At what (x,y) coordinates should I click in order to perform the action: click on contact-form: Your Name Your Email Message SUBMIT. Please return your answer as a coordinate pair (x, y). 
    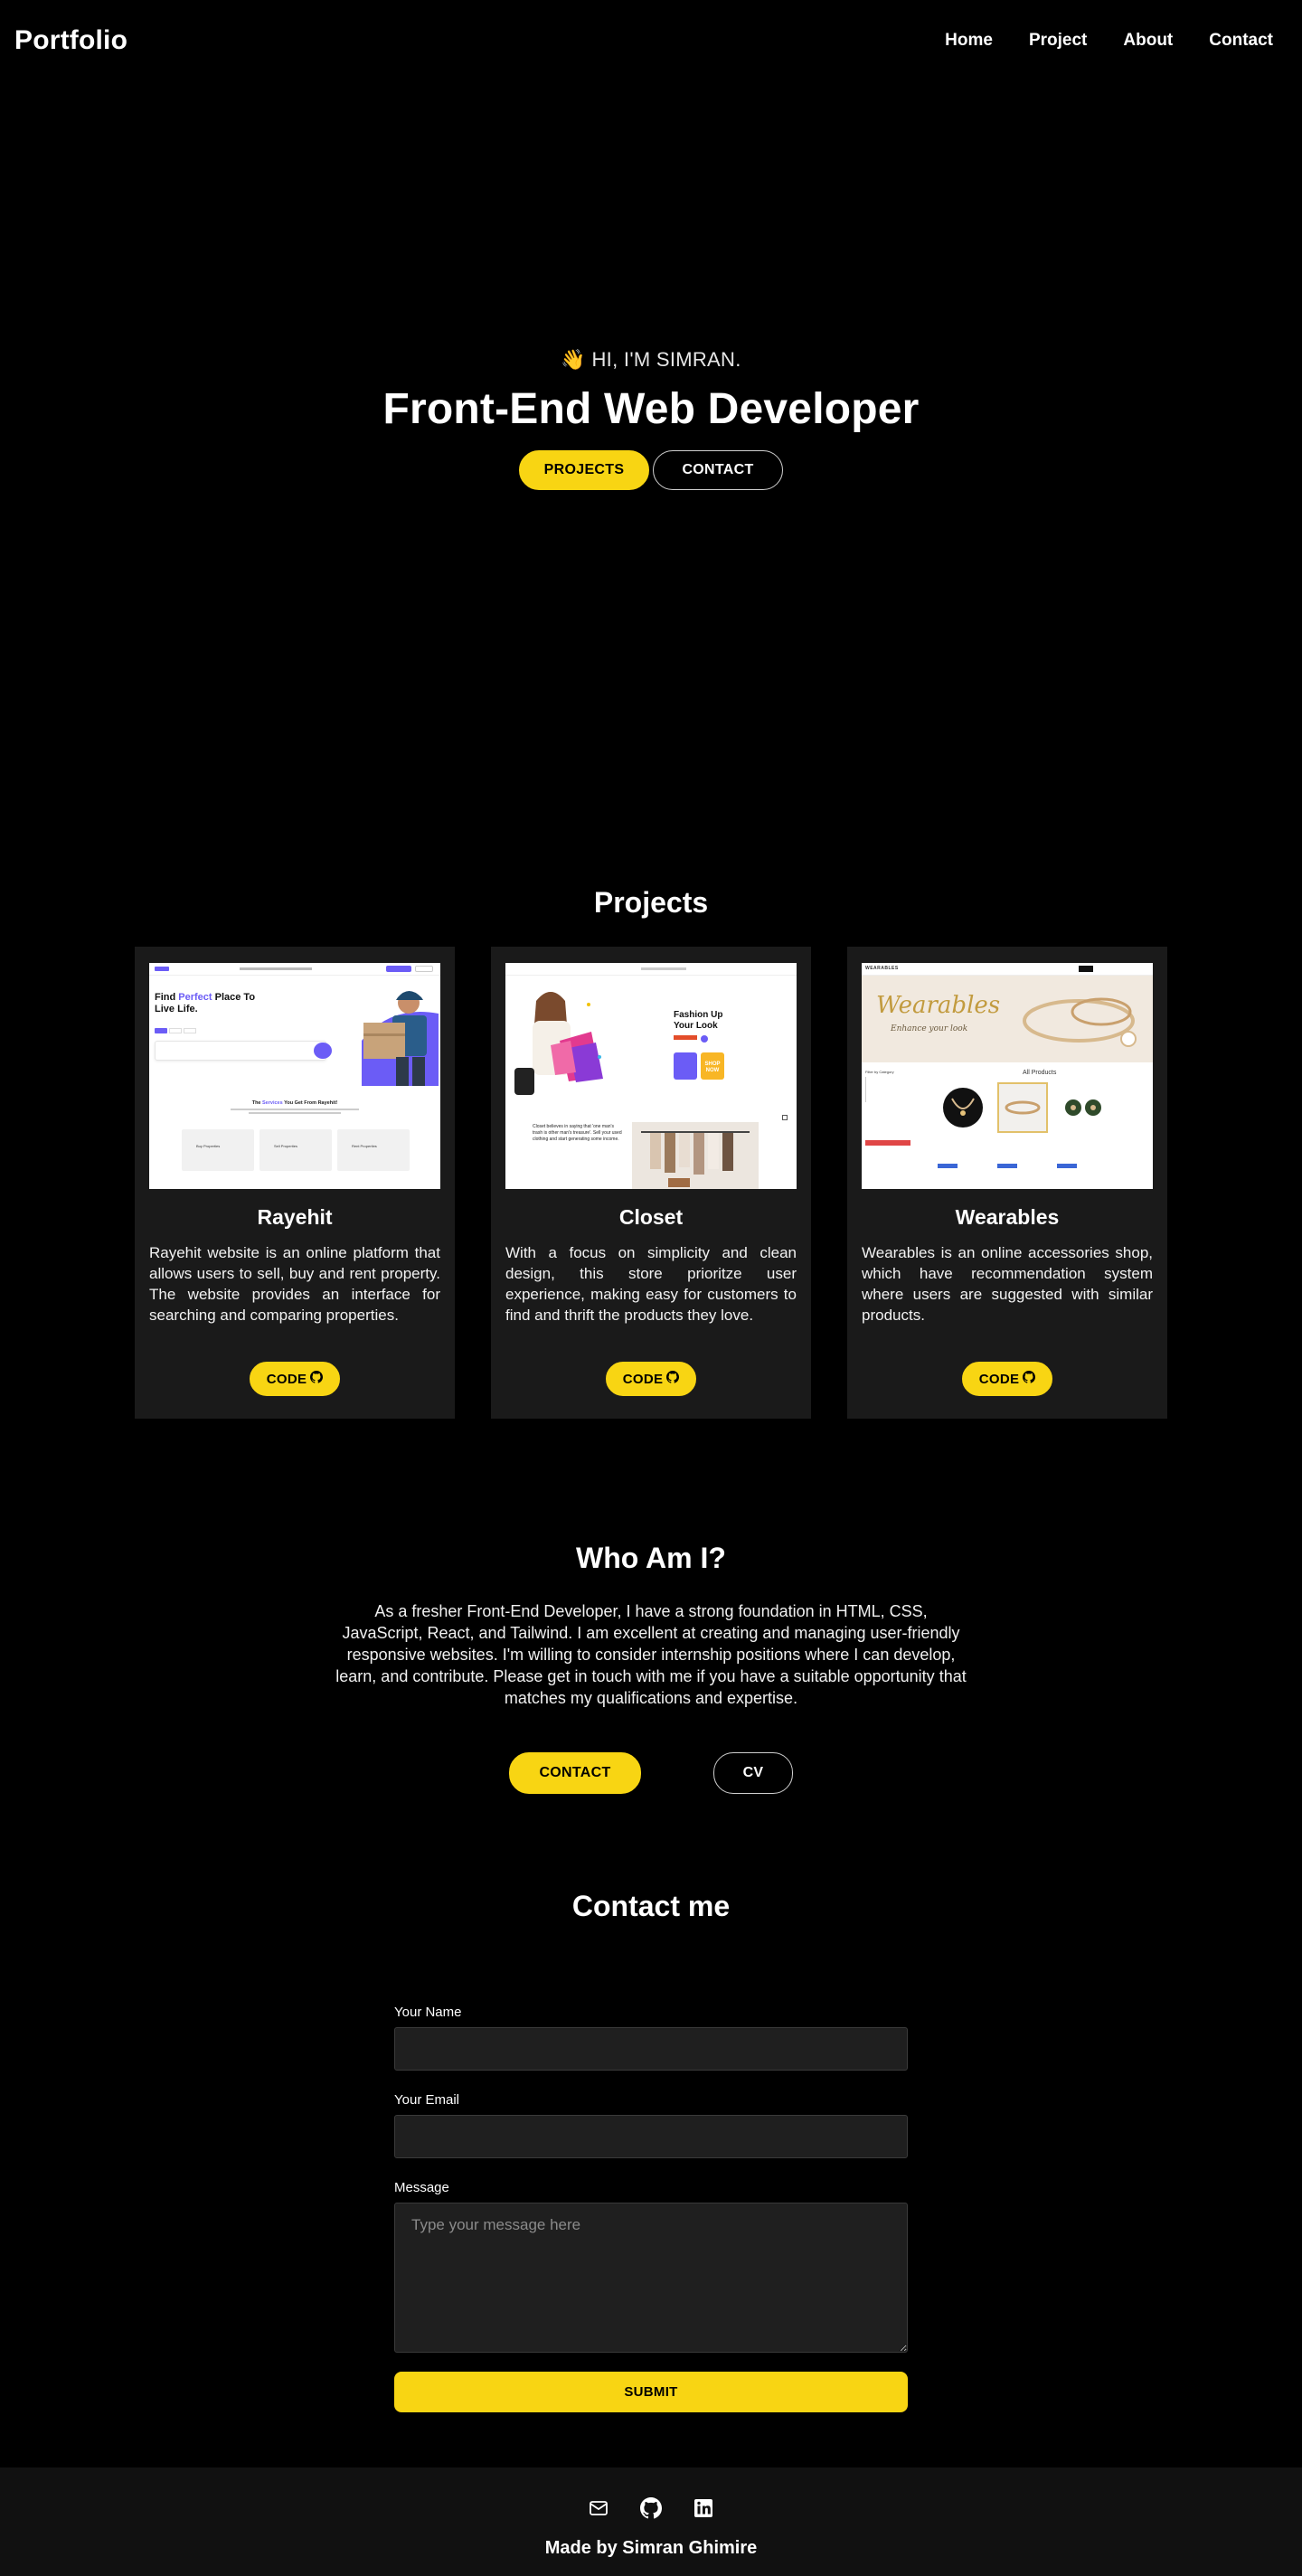
    Looking at the image, I should click on (651, 2208).